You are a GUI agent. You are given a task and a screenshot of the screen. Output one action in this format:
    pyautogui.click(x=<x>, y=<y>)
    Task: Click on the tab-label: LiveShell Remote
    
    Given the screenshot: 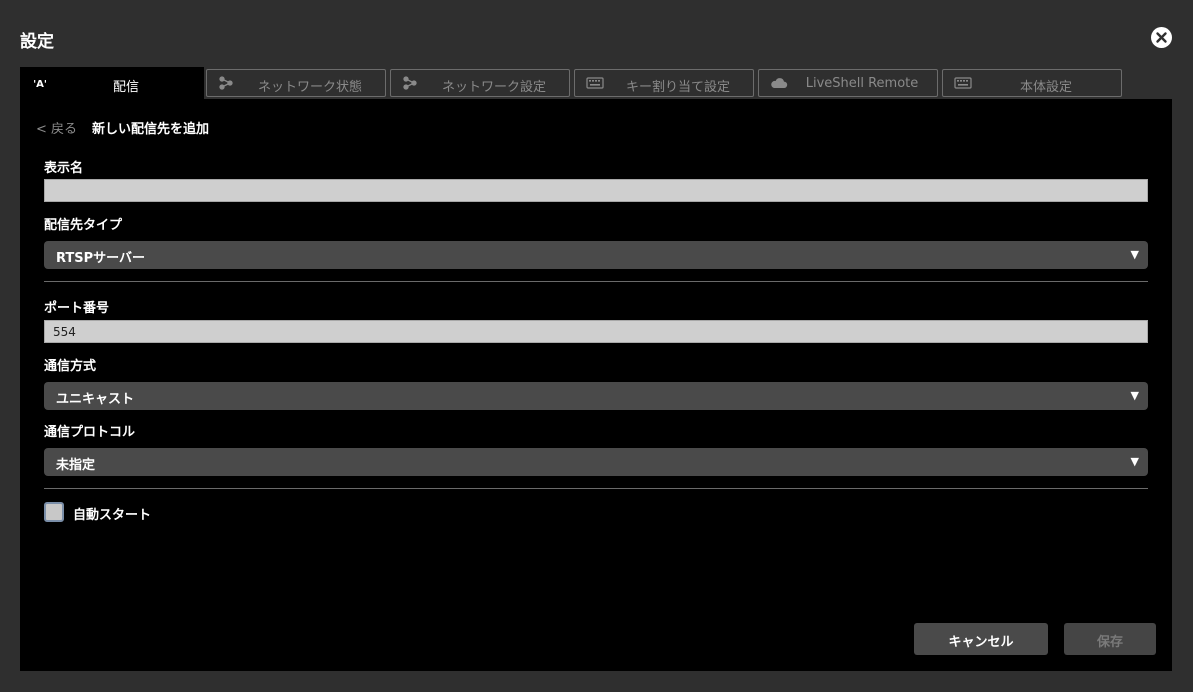 What is the action you would take?
    pyautogui.click(x=862, y=83)
    